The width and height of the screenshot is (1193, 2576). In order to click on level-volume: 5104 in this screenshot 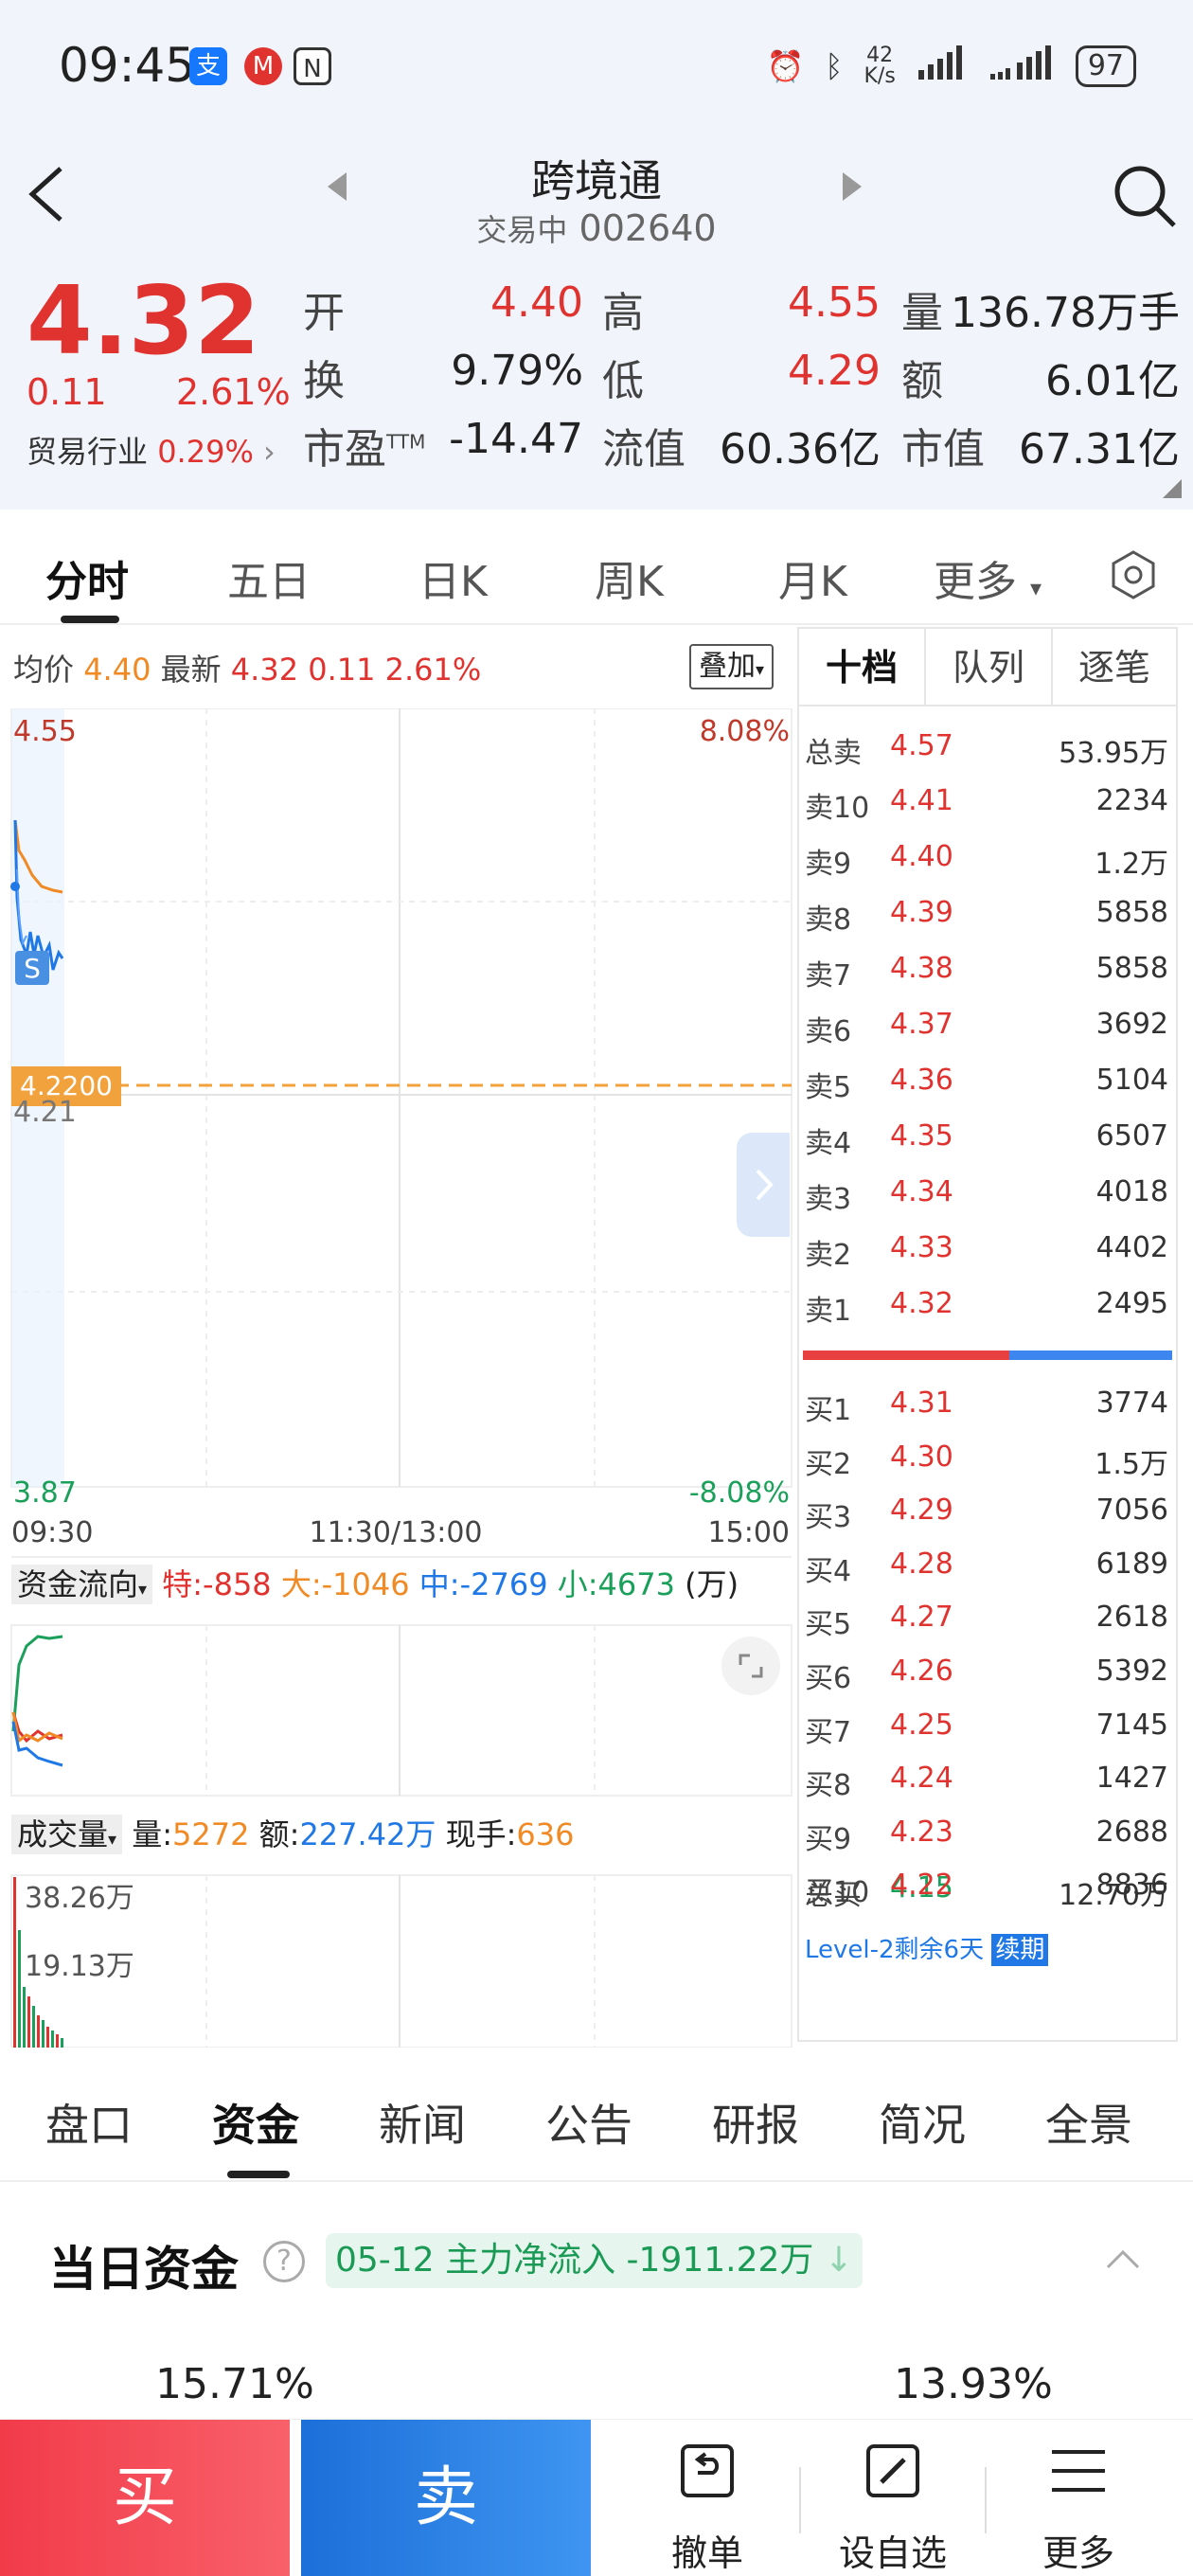, I will do `click(1131, 1080)`.